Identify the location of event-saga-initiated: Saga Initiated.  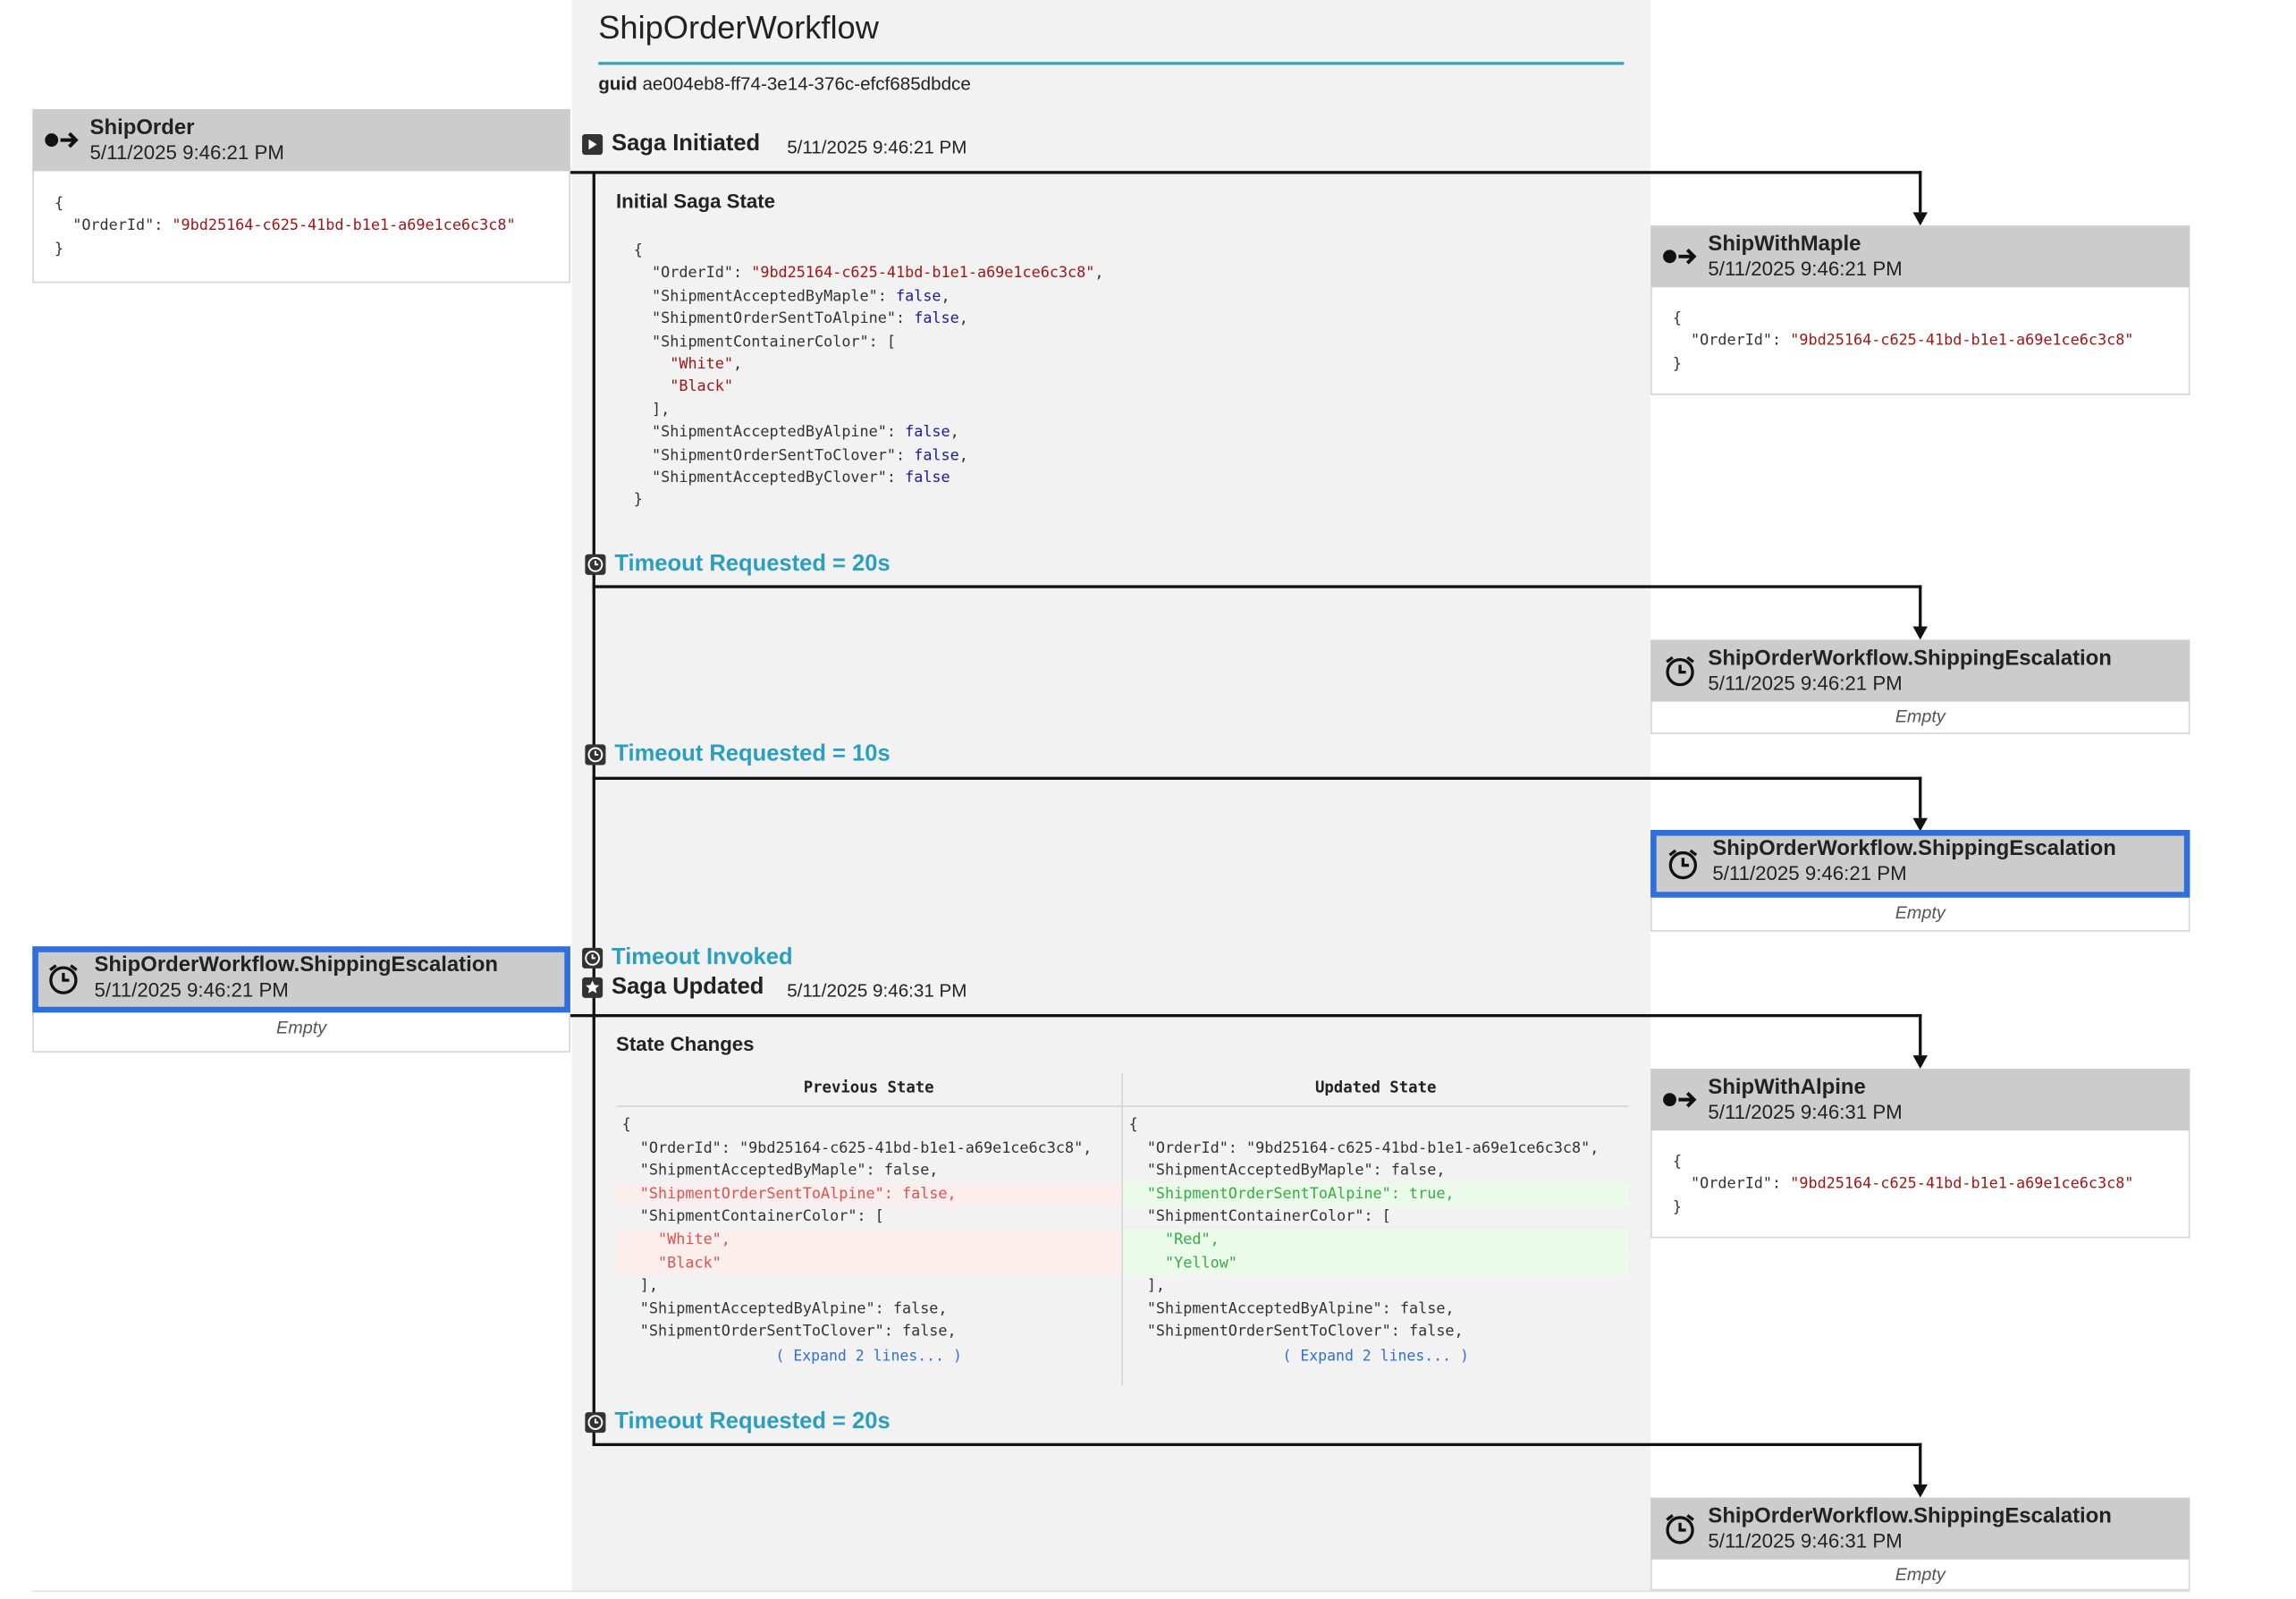
(686, 144).